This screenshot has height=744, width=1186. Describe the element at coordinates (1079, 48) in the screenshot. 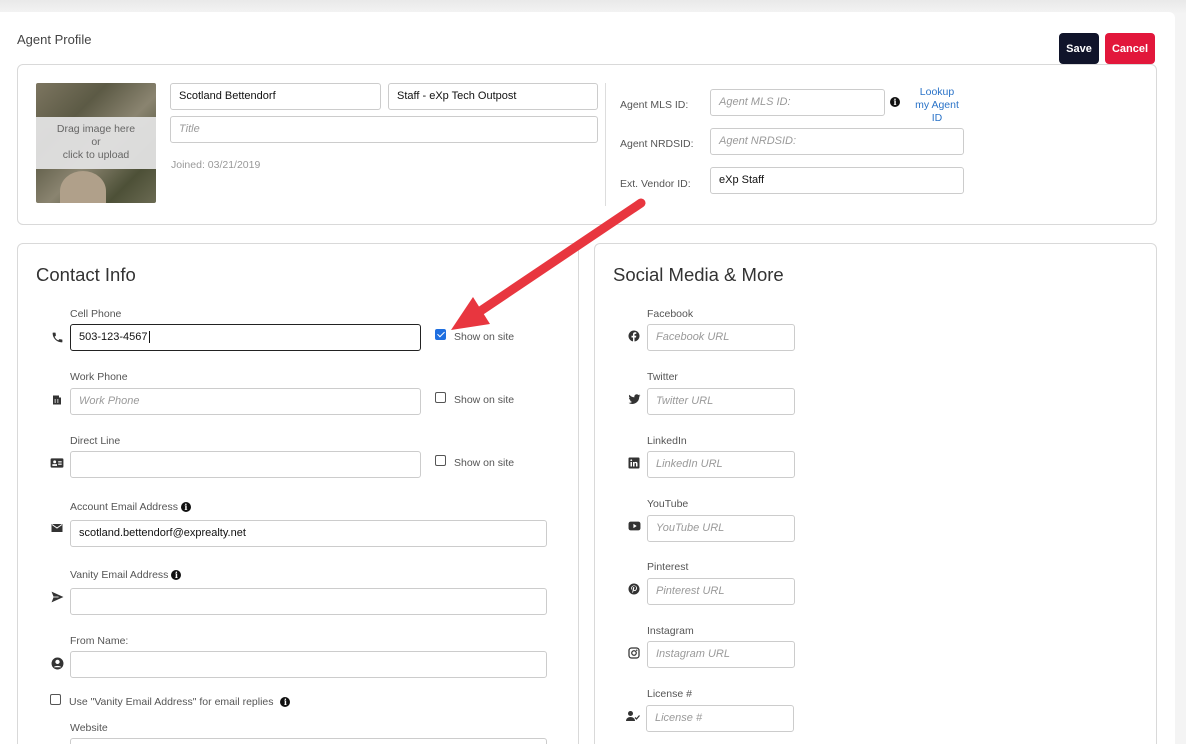

I see `save-button: Save` at that location.